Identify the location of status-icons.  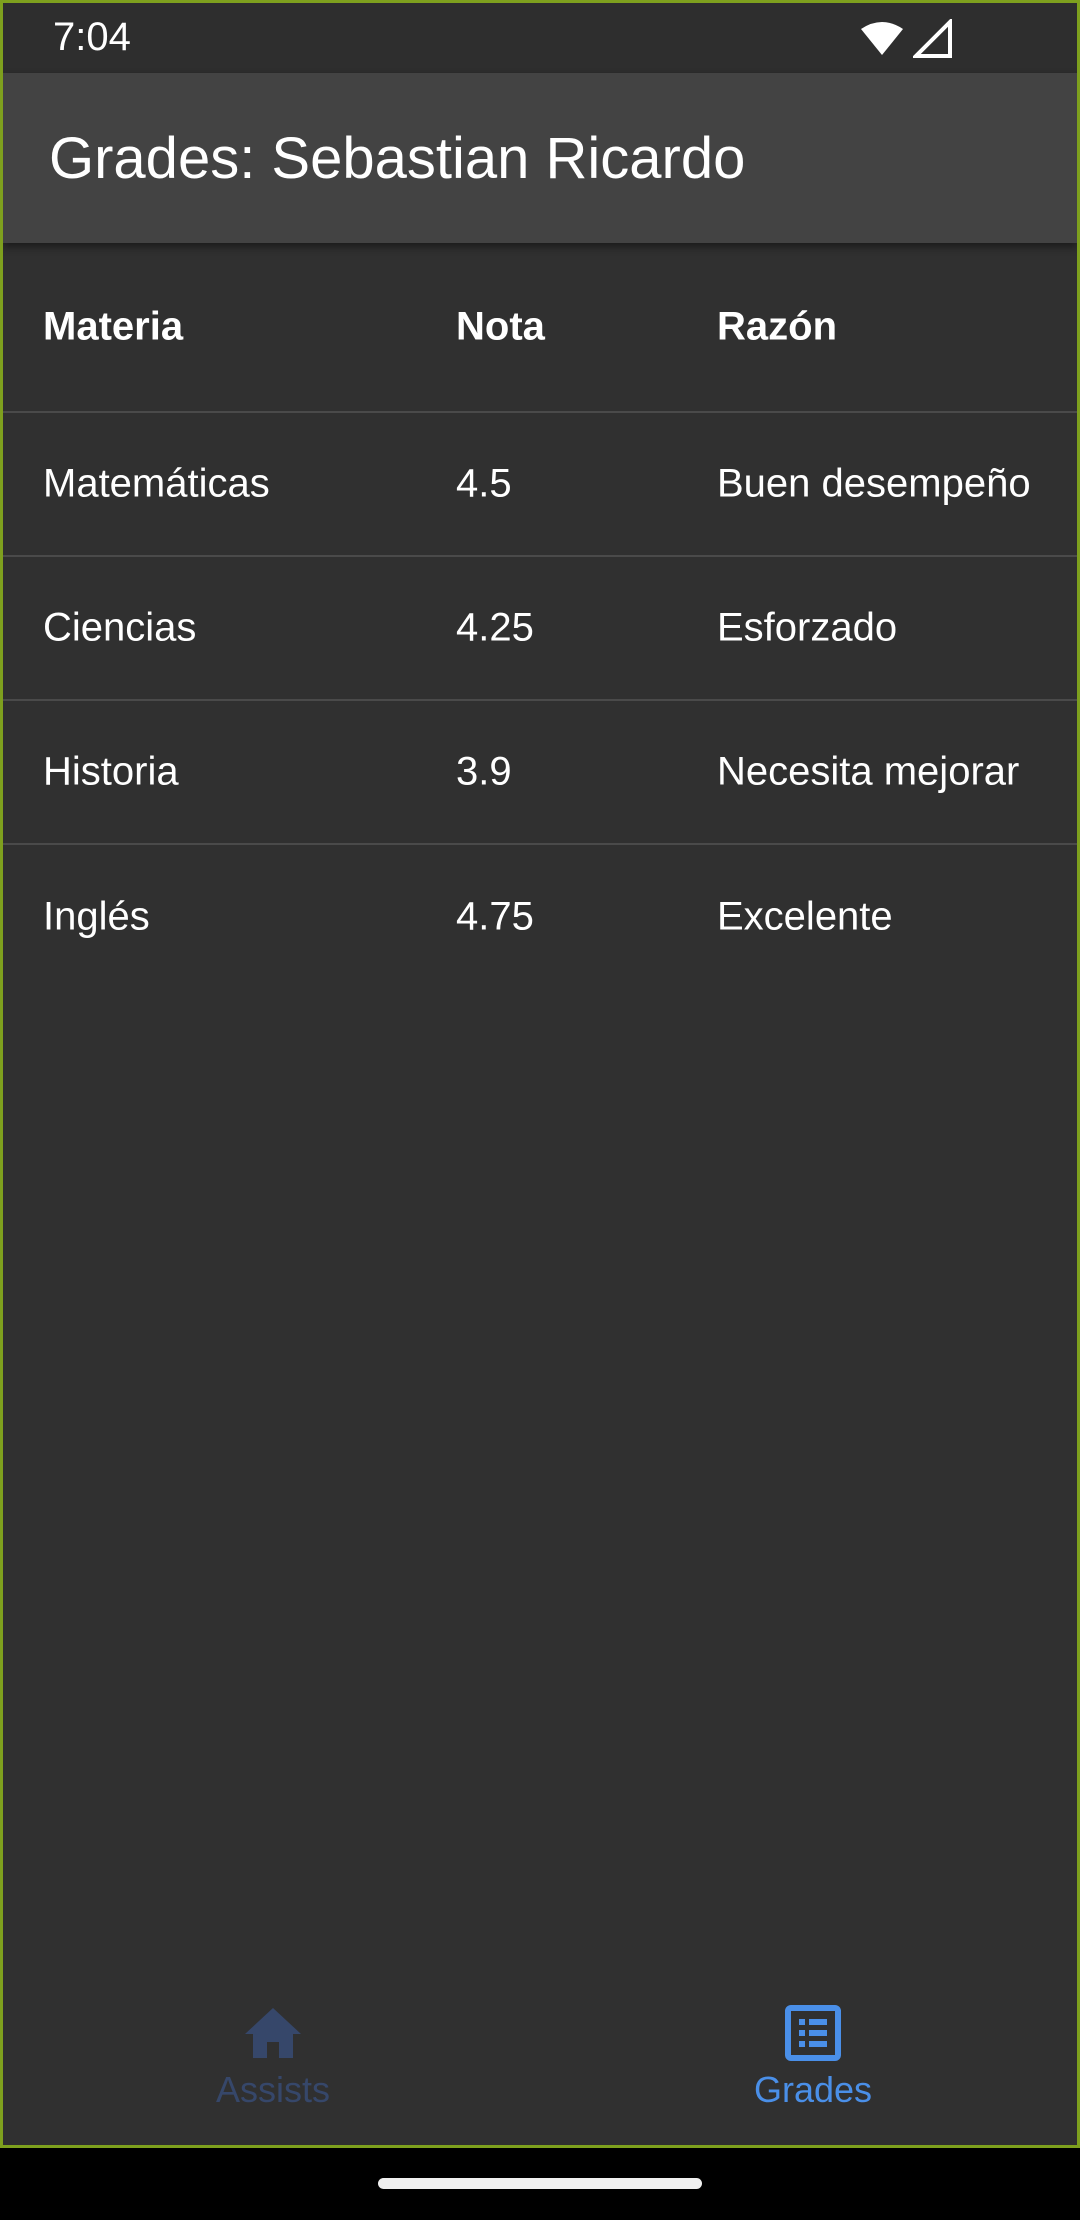
(906, 40).